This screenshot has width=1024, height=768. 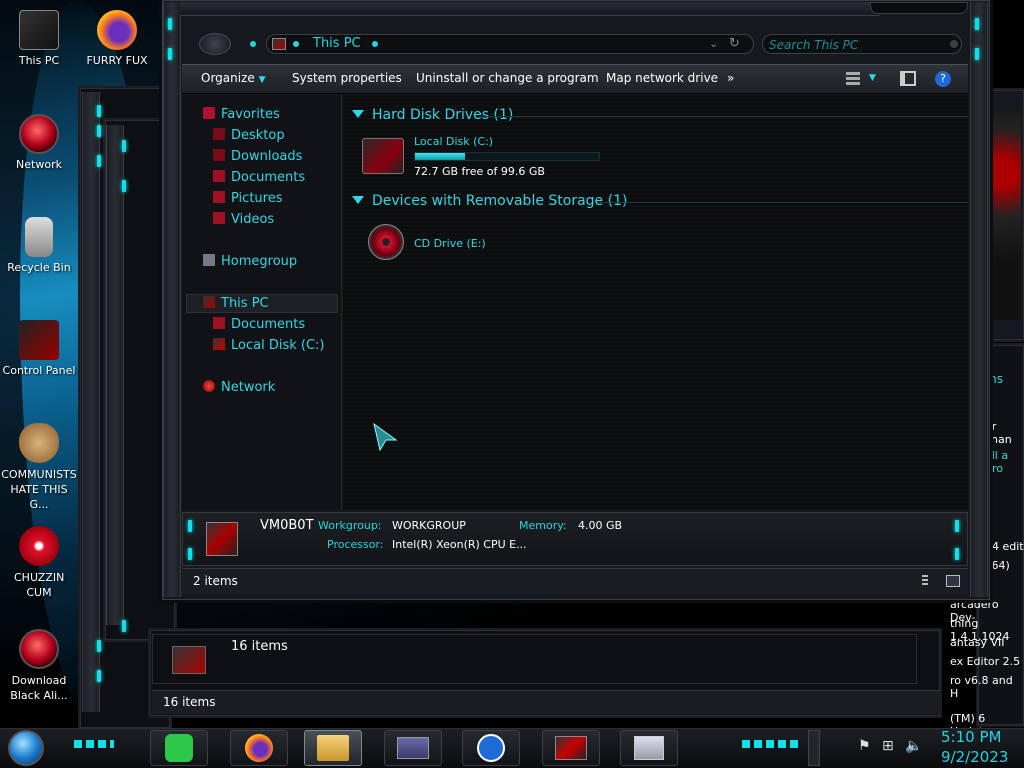 I want to click on memory-value: 4.00 GB, so click(x=600, y=525).